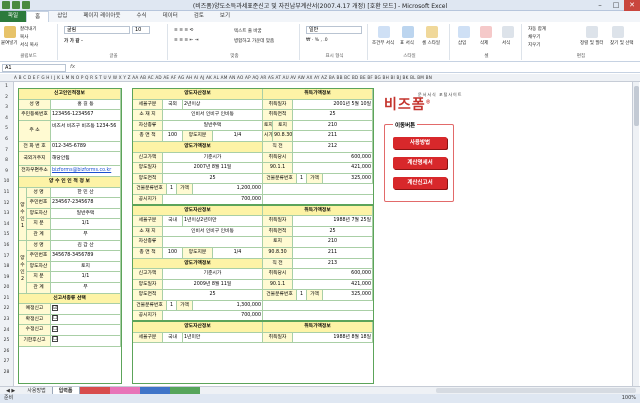 This screenshot has height=403, width=640. Describe the element at coordinates (28, 29) in the screenshot. I see `cut-button: 잘라내기` at that location.